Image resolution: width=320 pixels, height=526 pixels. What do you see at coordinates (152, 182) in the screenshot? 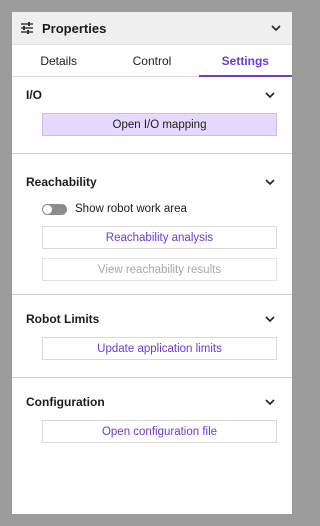
I see `section-reachability-header: Reachability` at bounding box center [152, 182].